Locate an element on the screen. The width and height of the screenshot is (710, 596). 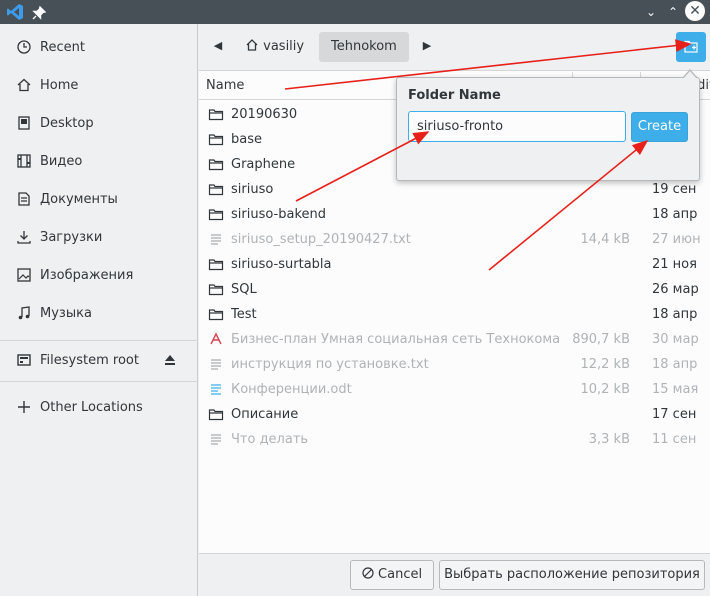
path-forward-icon: ▶ is located at coordinates (427, 46).